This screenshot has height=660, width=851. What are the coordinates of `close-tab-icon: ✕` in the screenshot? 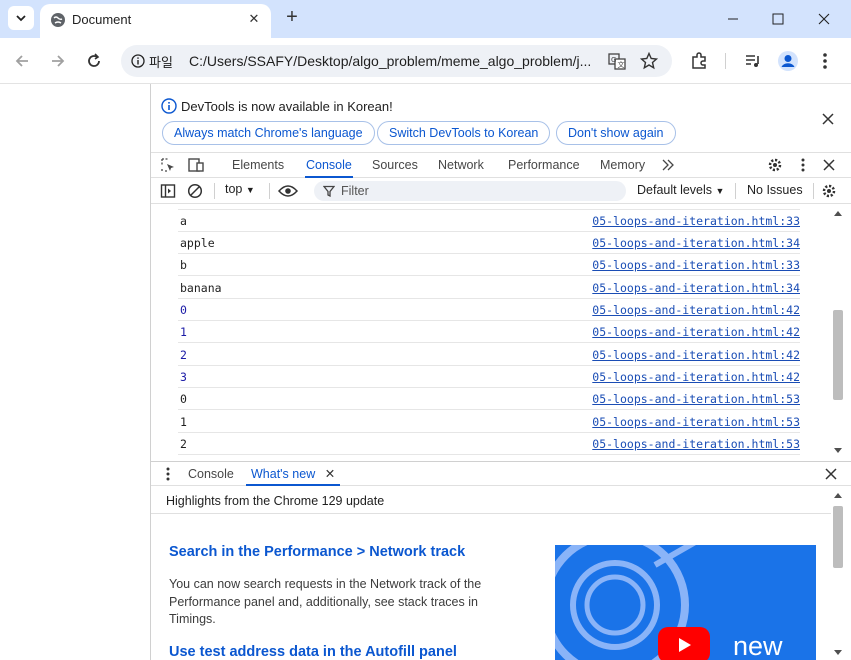 It's located at (330, 474).